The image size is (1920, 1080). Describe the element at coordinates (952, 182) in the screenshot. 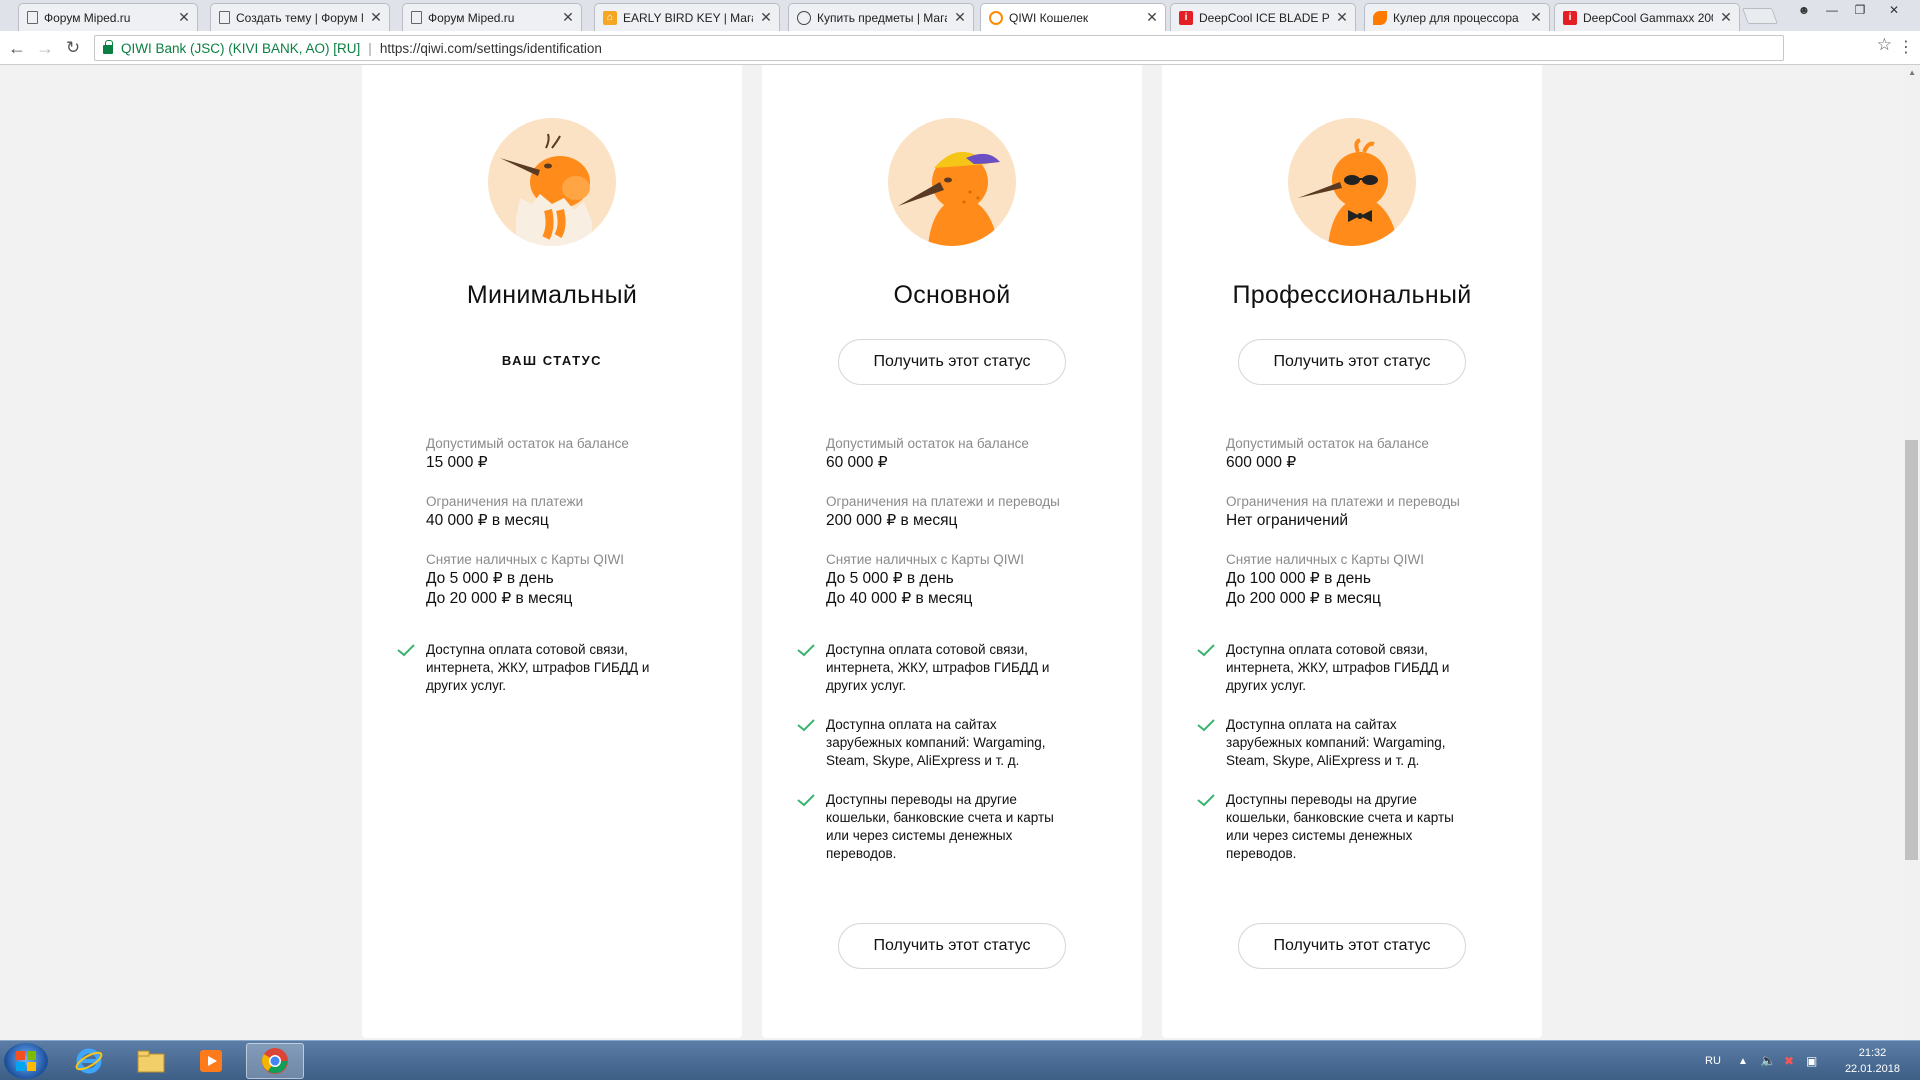

I see `kiwi-bird-cap-avatar` at that location.